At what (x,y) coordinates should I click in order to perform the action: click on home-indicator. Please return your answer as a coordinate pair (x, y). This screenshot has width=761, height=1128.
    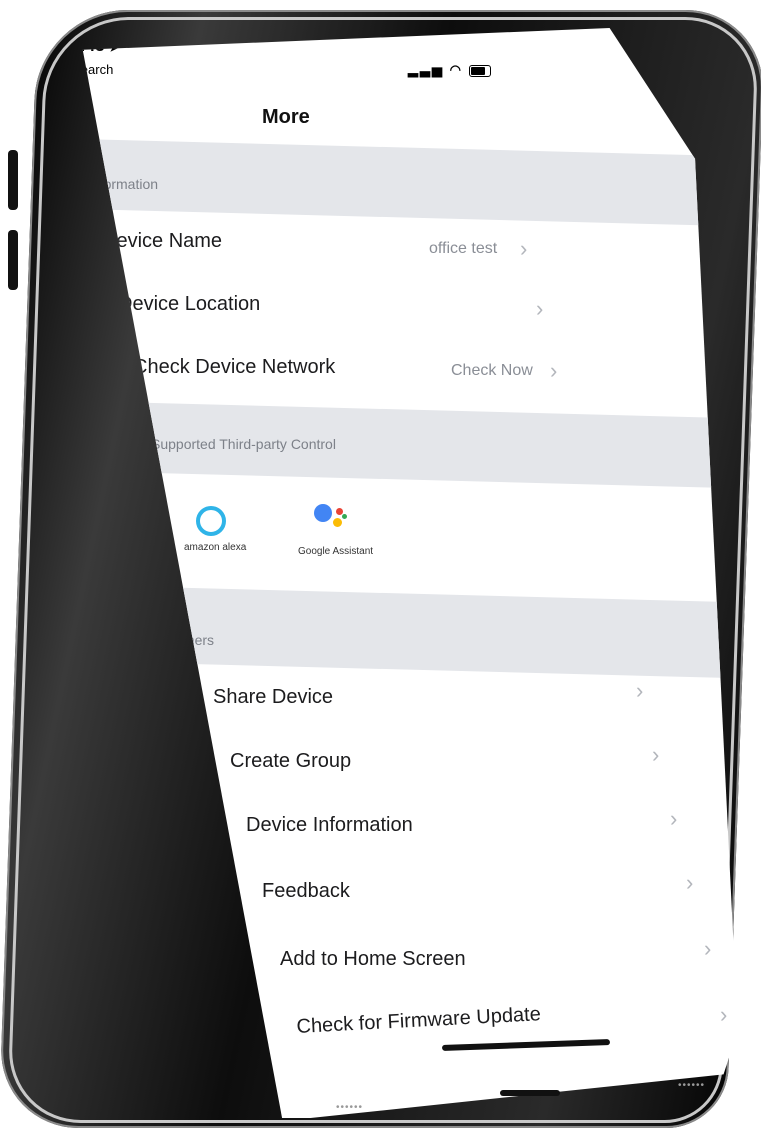
    Looking at the image, I should click on (526, 1045).